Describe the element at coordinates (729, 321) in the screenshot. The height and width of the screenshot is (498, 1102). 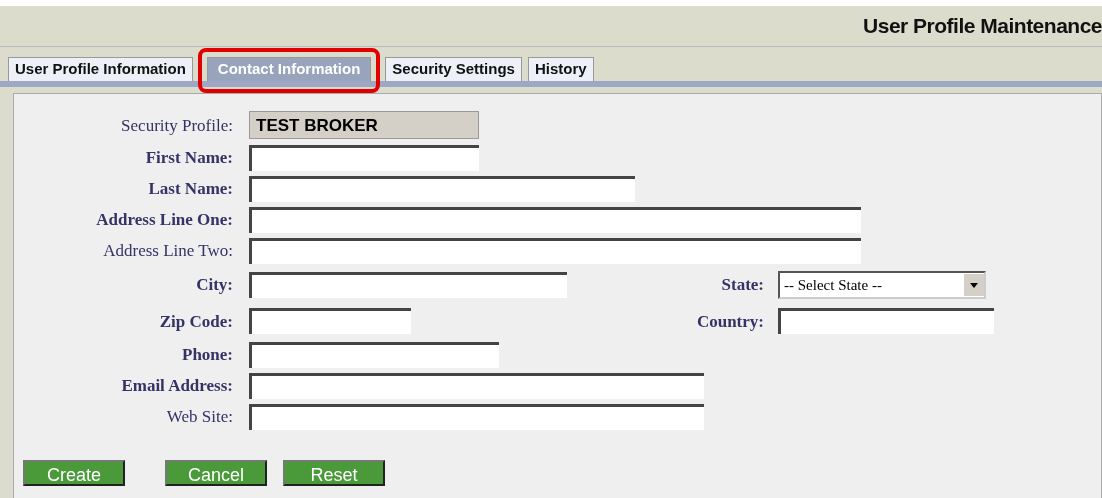
I see `field-label: Country:` at that location.